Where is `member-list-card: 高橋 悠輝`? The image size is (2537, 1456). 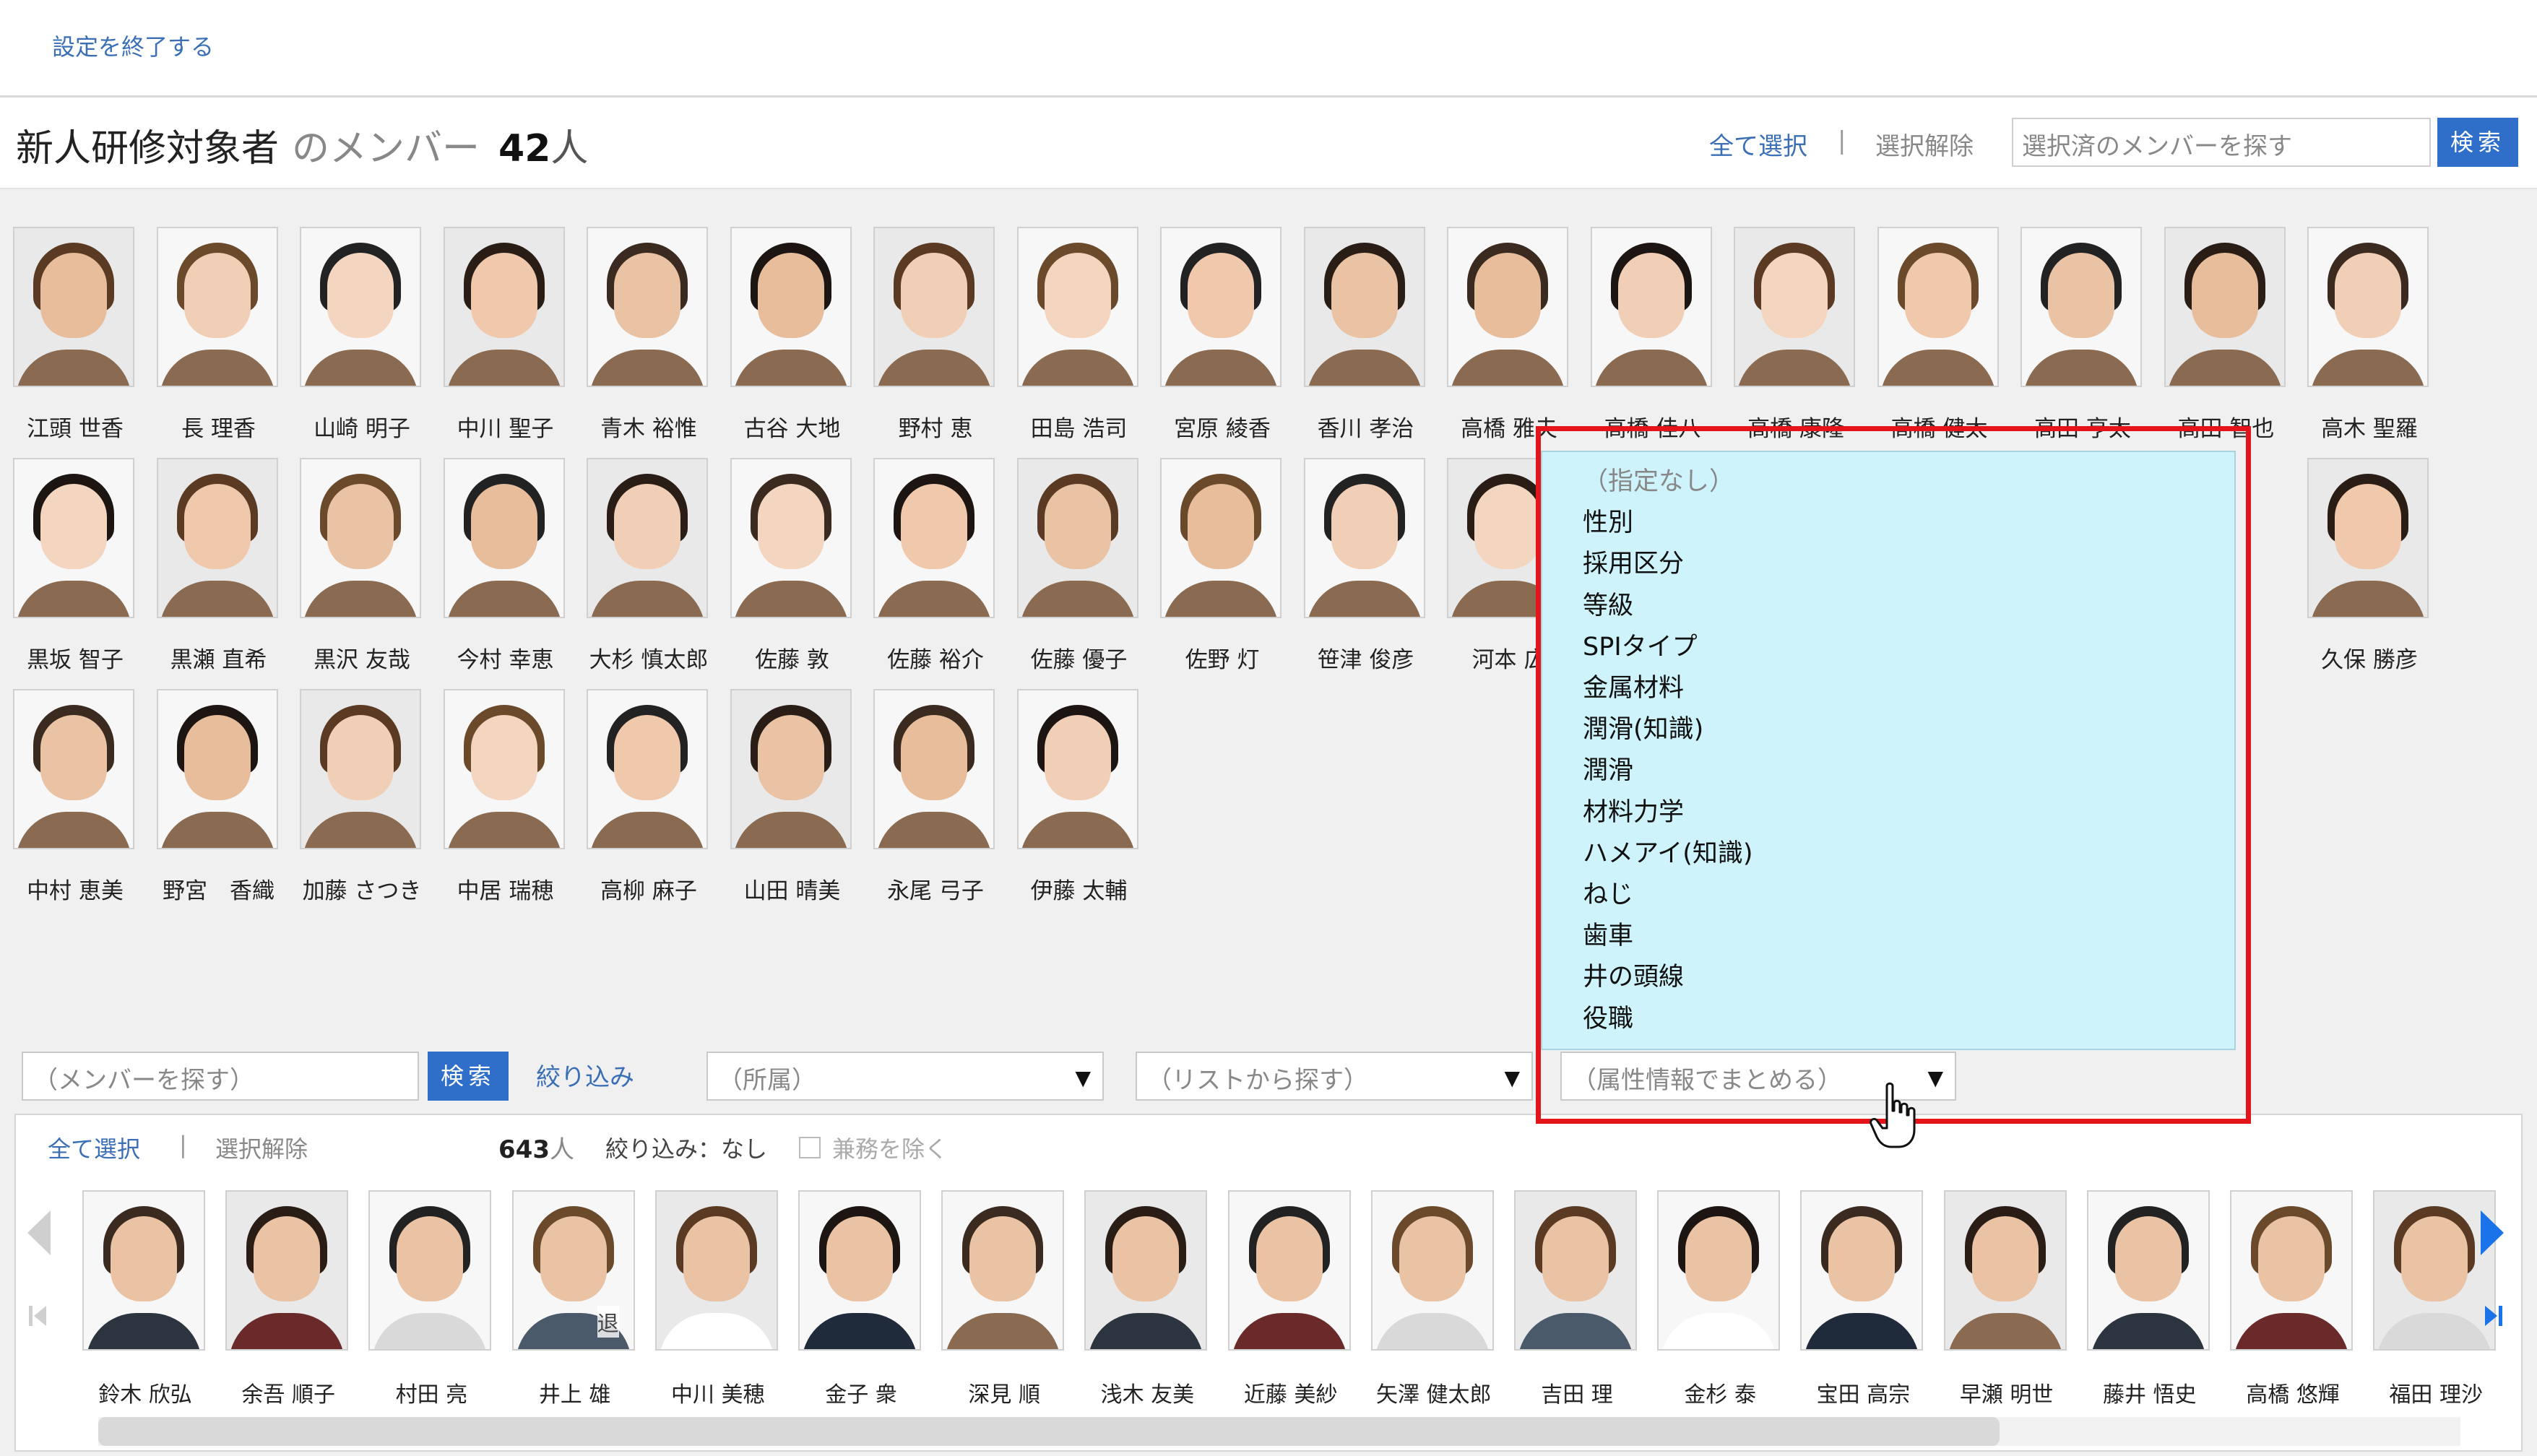 member-list-card: 高橋 悠輝 is located at coordinates (2293, 1299).